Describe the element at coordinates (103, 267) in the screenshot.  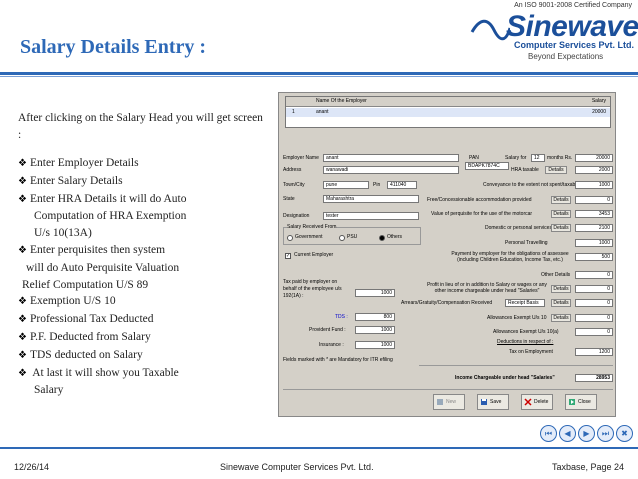
I see `bullet-continuation: will do Auto Perquisite Valuation` at that location.